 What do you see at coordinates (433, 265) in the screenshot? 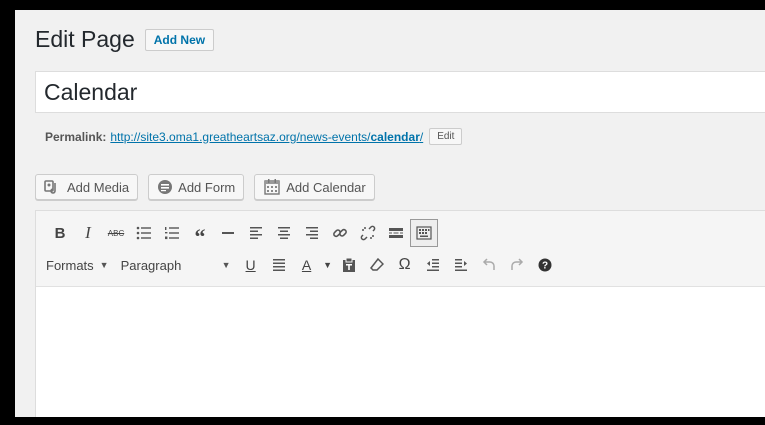
I see `decrease-indent-icon` at bounding box center [433, 265].